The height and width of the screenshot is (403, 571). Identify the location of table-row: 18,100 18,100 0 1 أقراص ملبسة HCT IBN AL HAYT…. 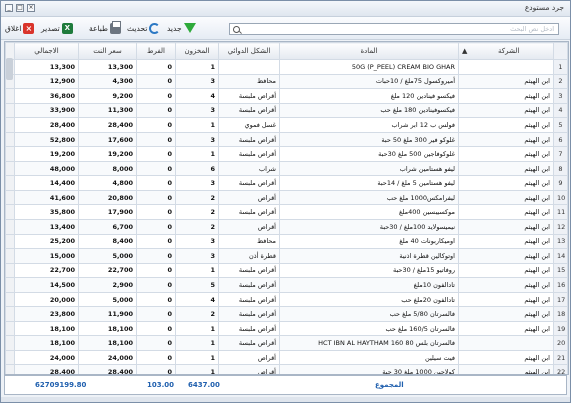
(286, 343).